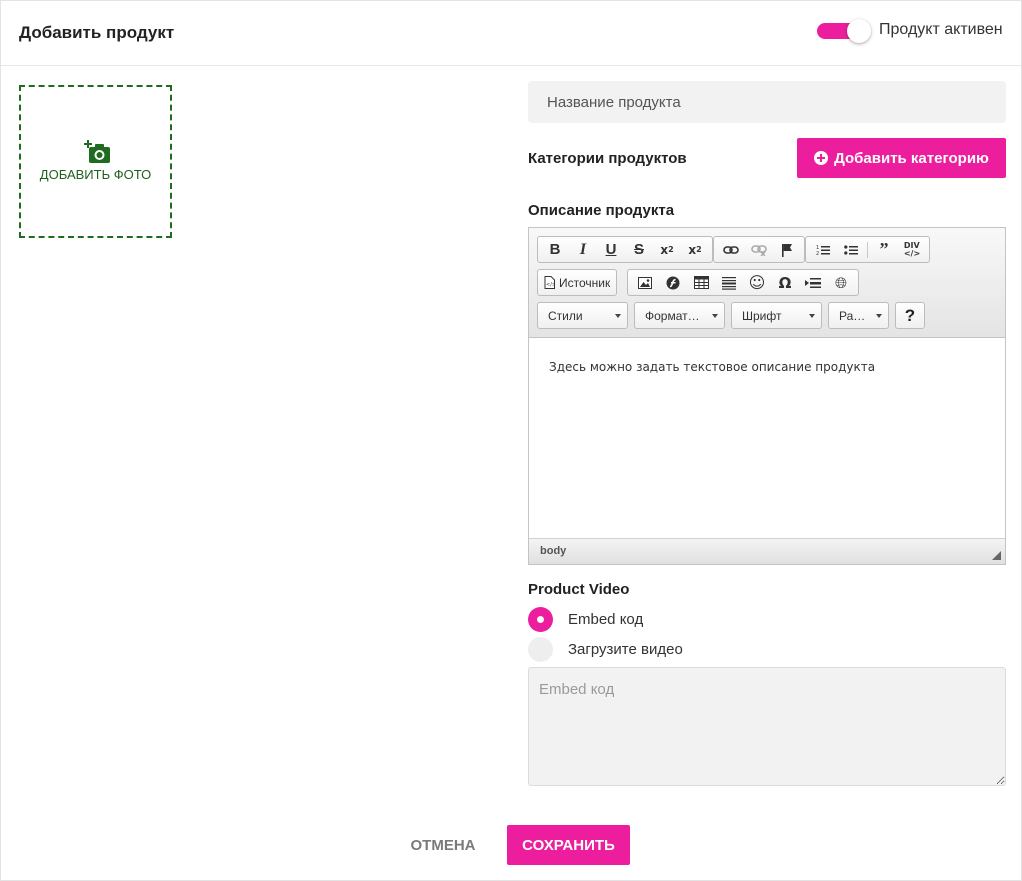  Describe the element at coordinates (673, 282) in the screenshot. I see `flash-icon` at that location.